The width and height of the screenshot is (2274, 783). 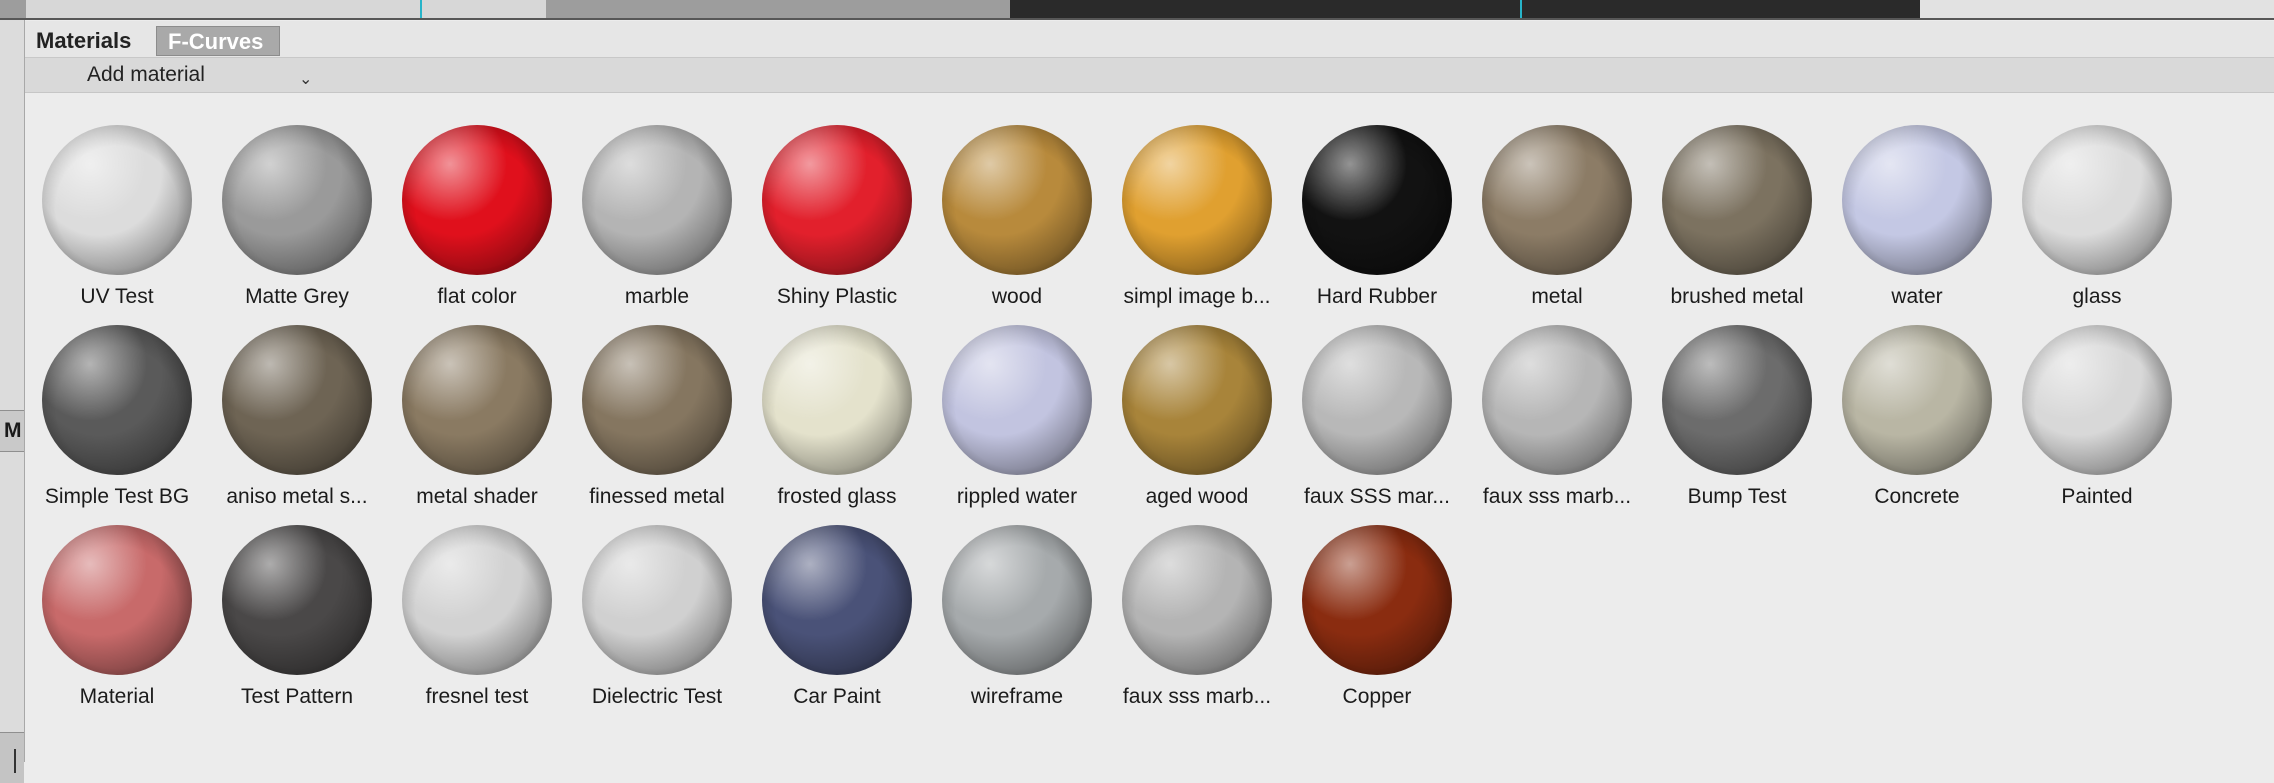 I want to click on add-material-label: Add material, so click(x=146, y=74).